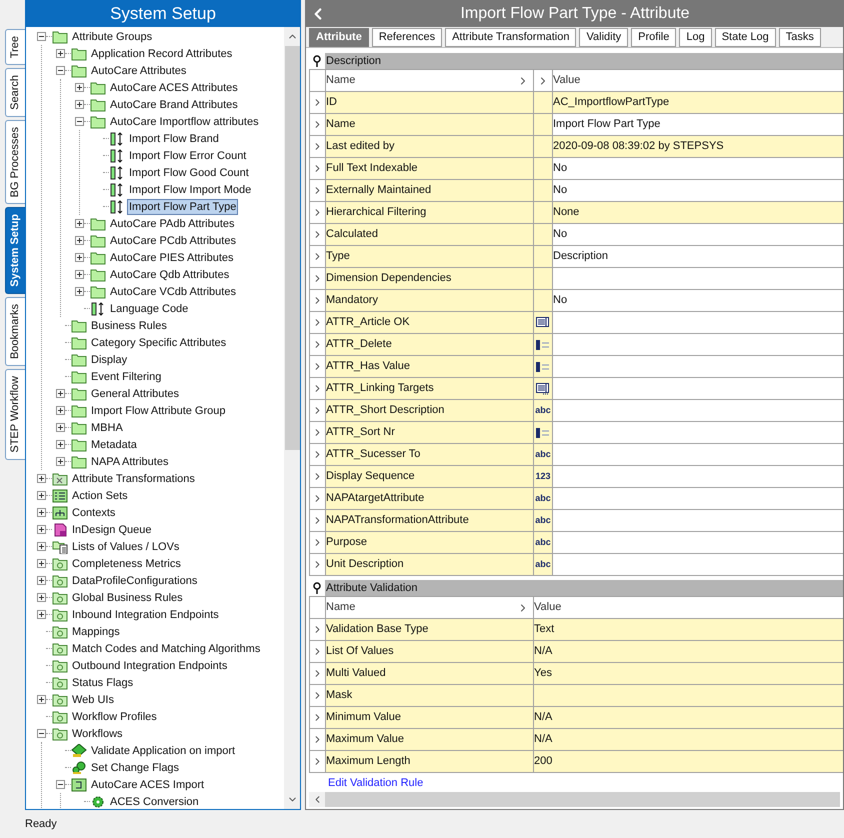 This screenshot has width=844, height=838. Describe the element at coordinates (184, 122) in the screenshot. I see `tree-item: AutoCare Importflow attributes` at that location.